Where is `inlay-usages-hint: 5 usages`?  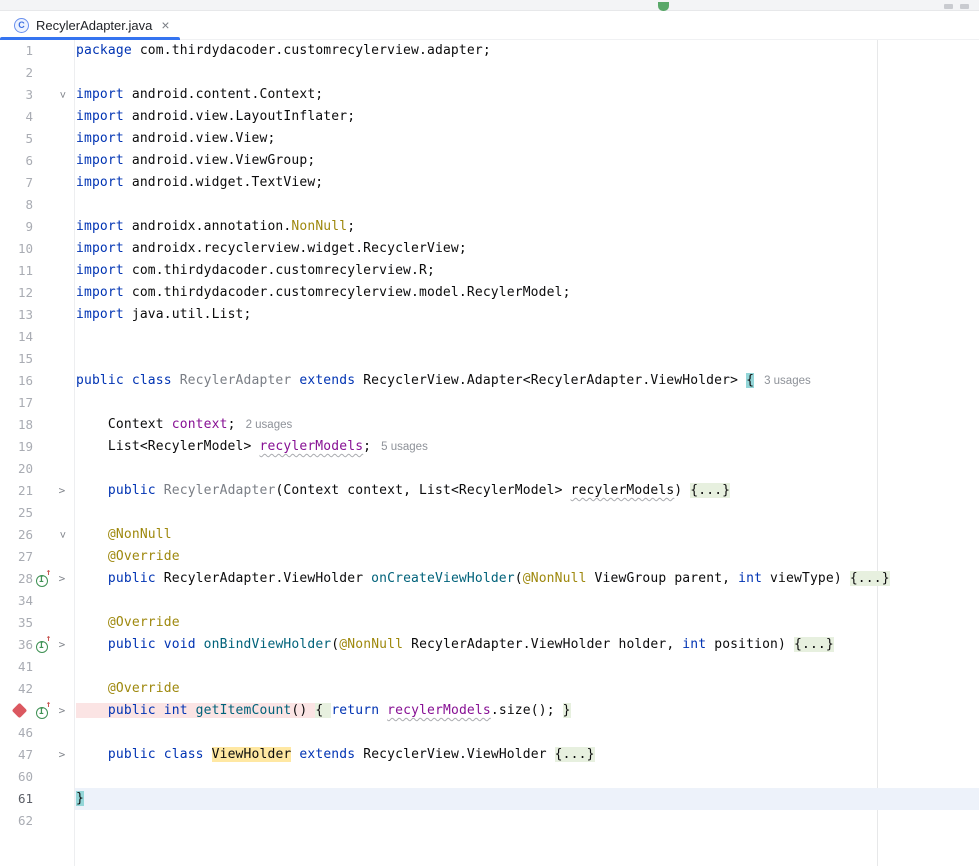 inlay-usages-hint: 5 usages is located at coordinates (404, 447).